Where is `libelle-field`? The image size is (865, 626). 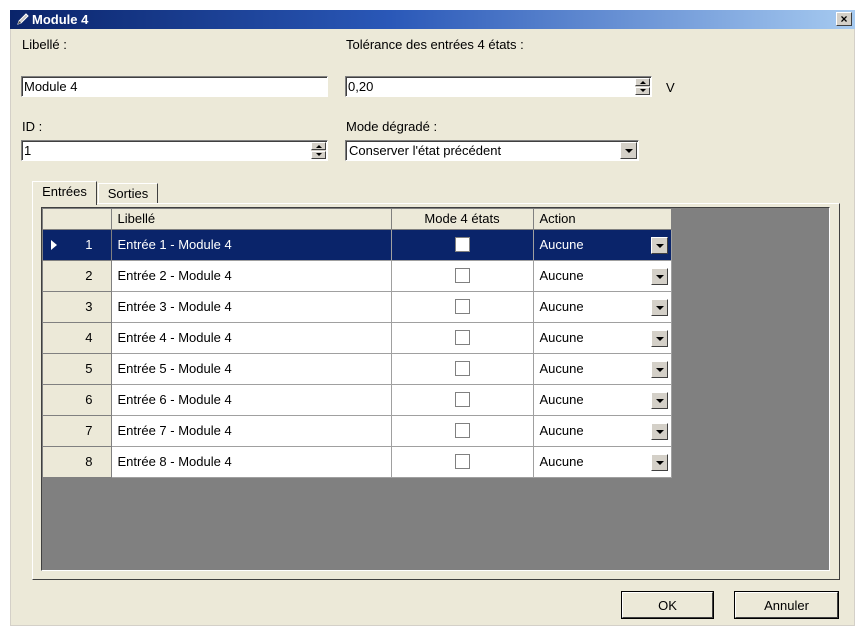
libelle-field is located at coordinates (174, 86).